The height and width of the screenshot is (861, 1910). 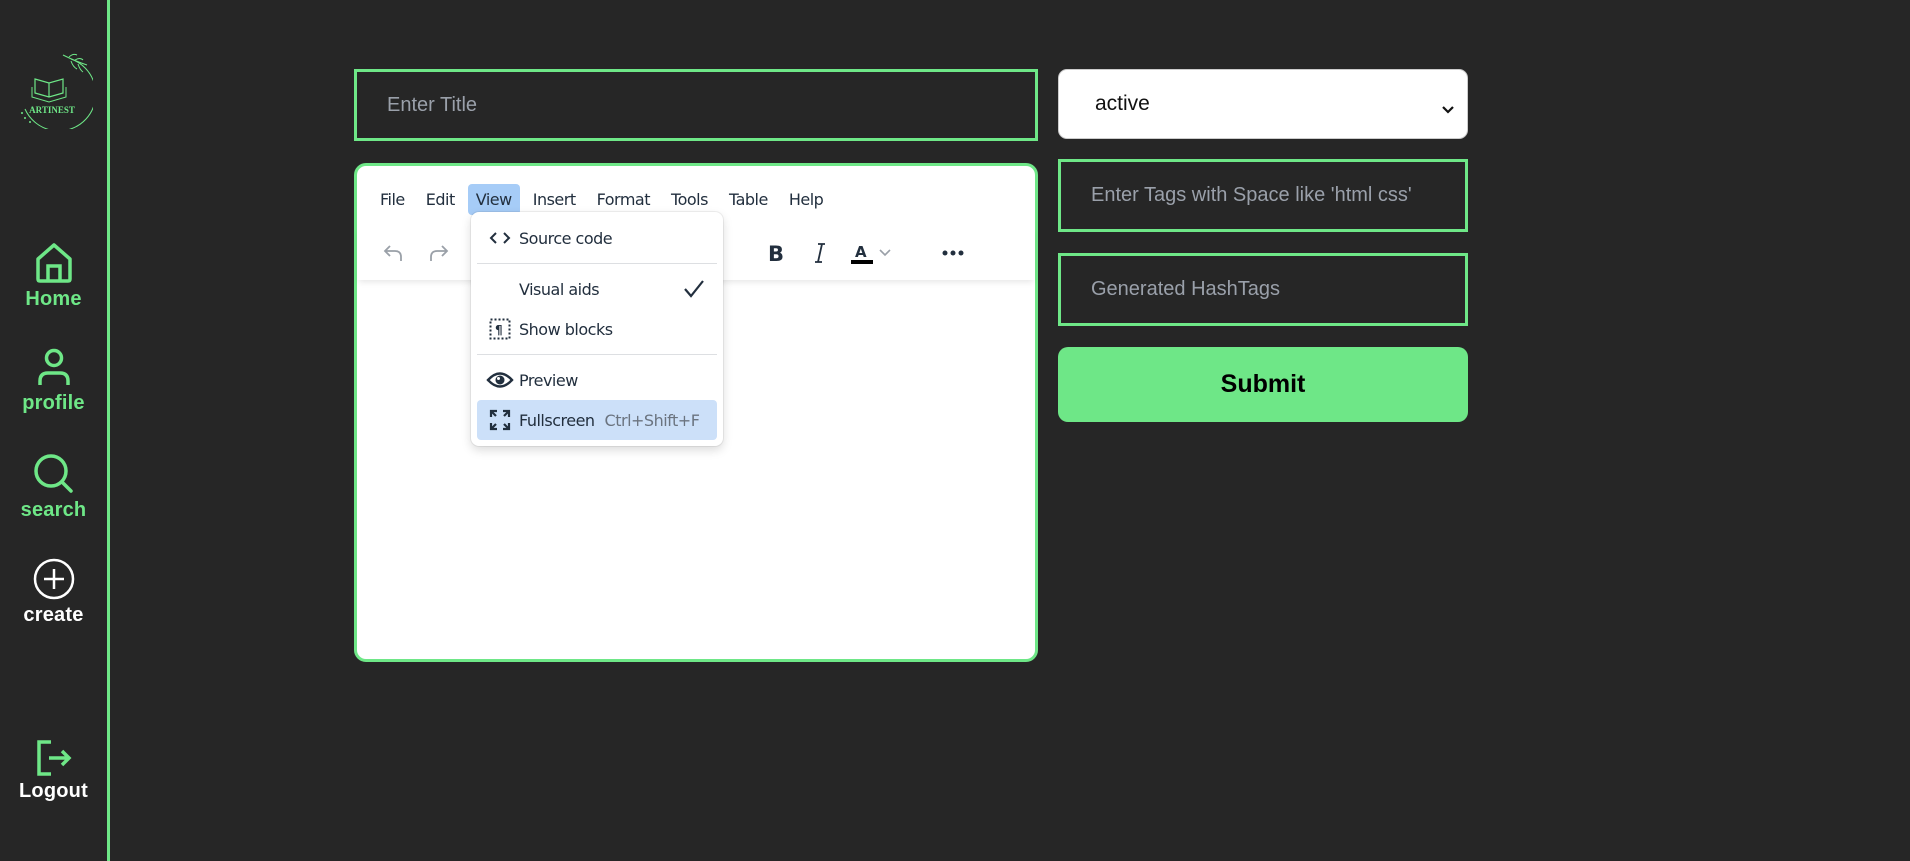 I want to click on title-input, so click(x=696, y=105).